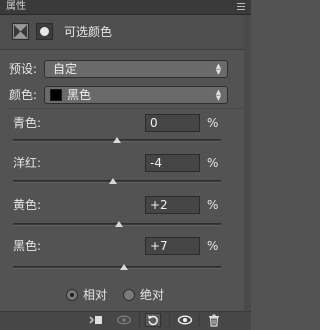 The image size is (320, 330). Describe the element at coordinates (65, 69) in the screenshot. I see `preset-value: 自定` at that location.